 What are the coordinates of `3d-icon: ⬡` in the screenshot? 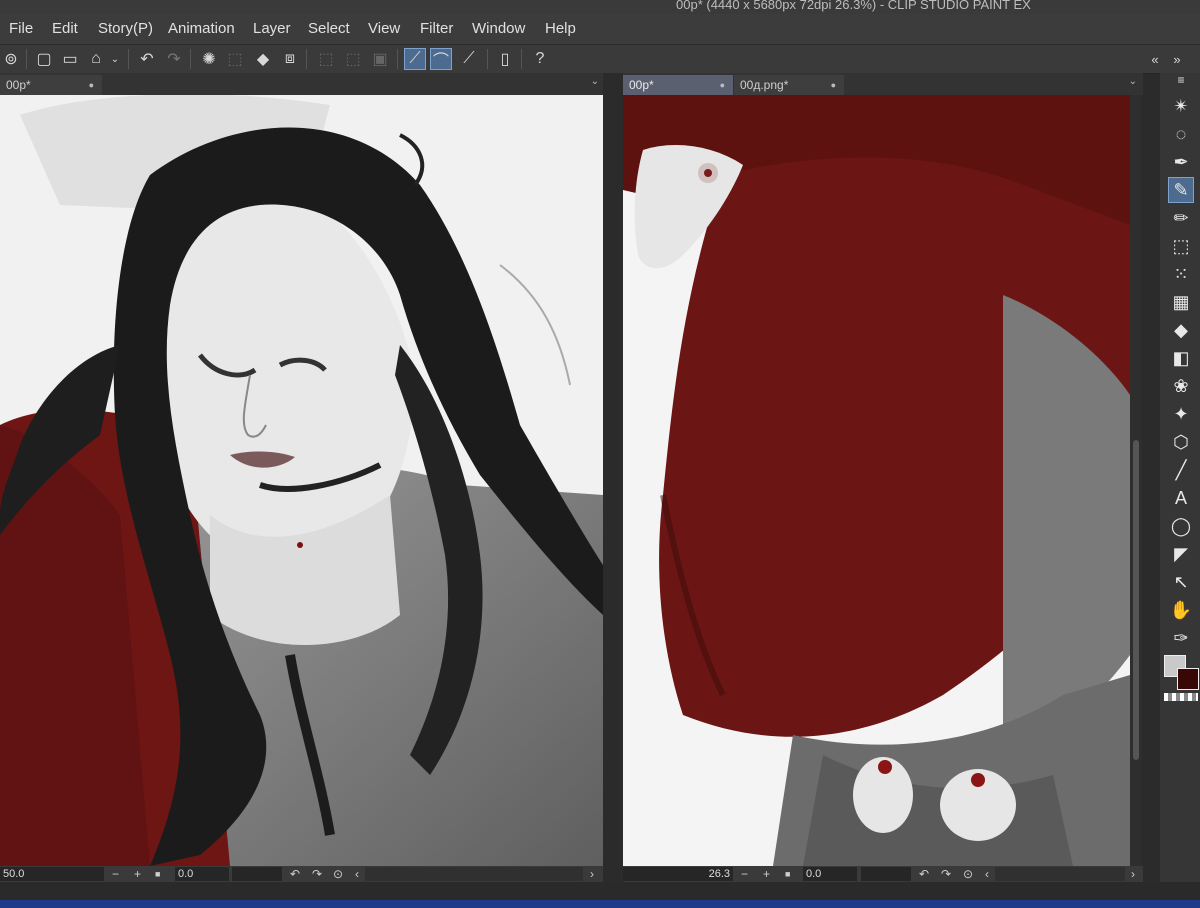 It's located at (1181, 442).